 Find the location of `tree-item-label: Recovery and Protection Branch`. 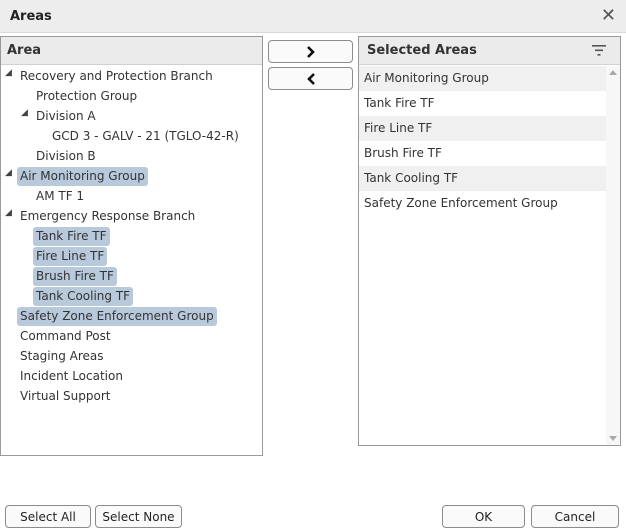

tree-item-label: Recovery and Protection Branch is located at coordinates (116, 76).